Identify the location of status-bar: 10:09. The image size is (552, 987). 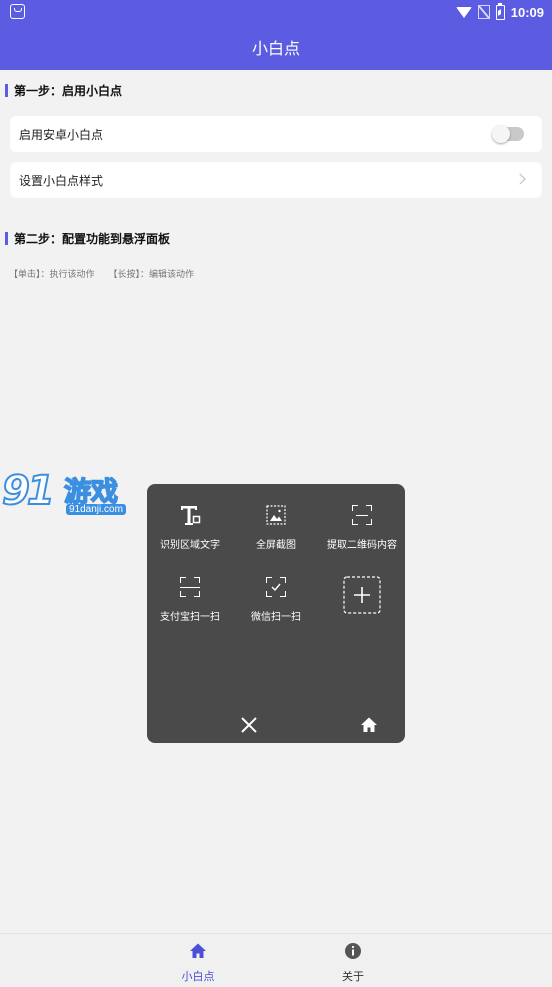
(276, 12).